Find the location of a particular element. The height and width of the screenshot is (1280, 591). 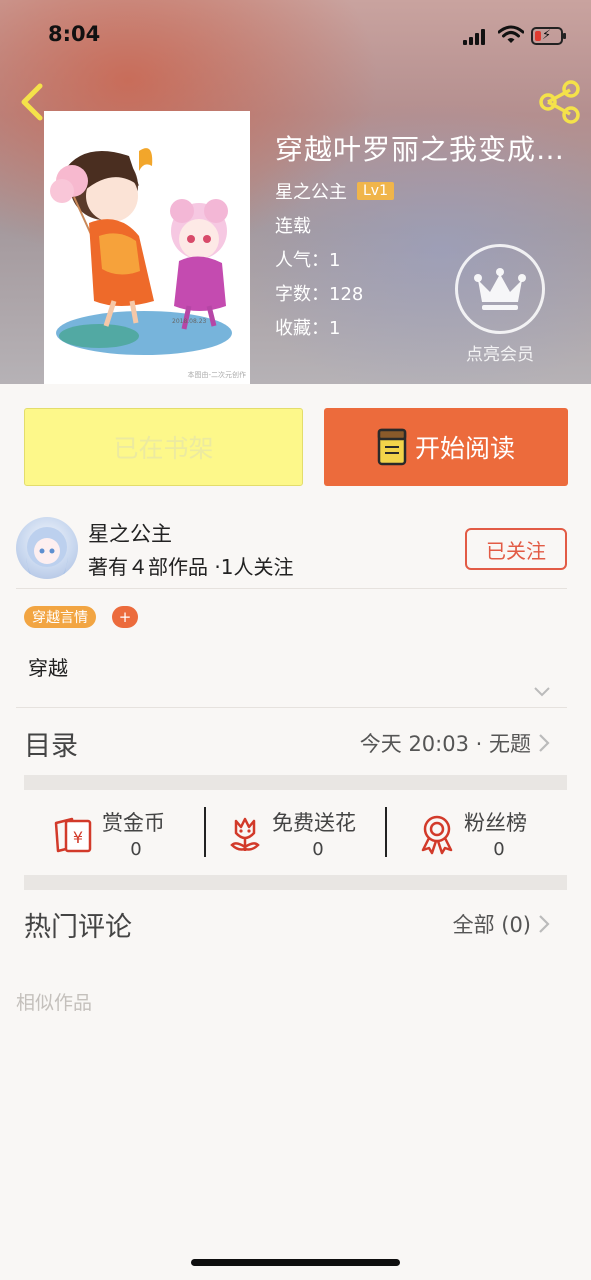

flower-icon is located at coordinates (245, 834).